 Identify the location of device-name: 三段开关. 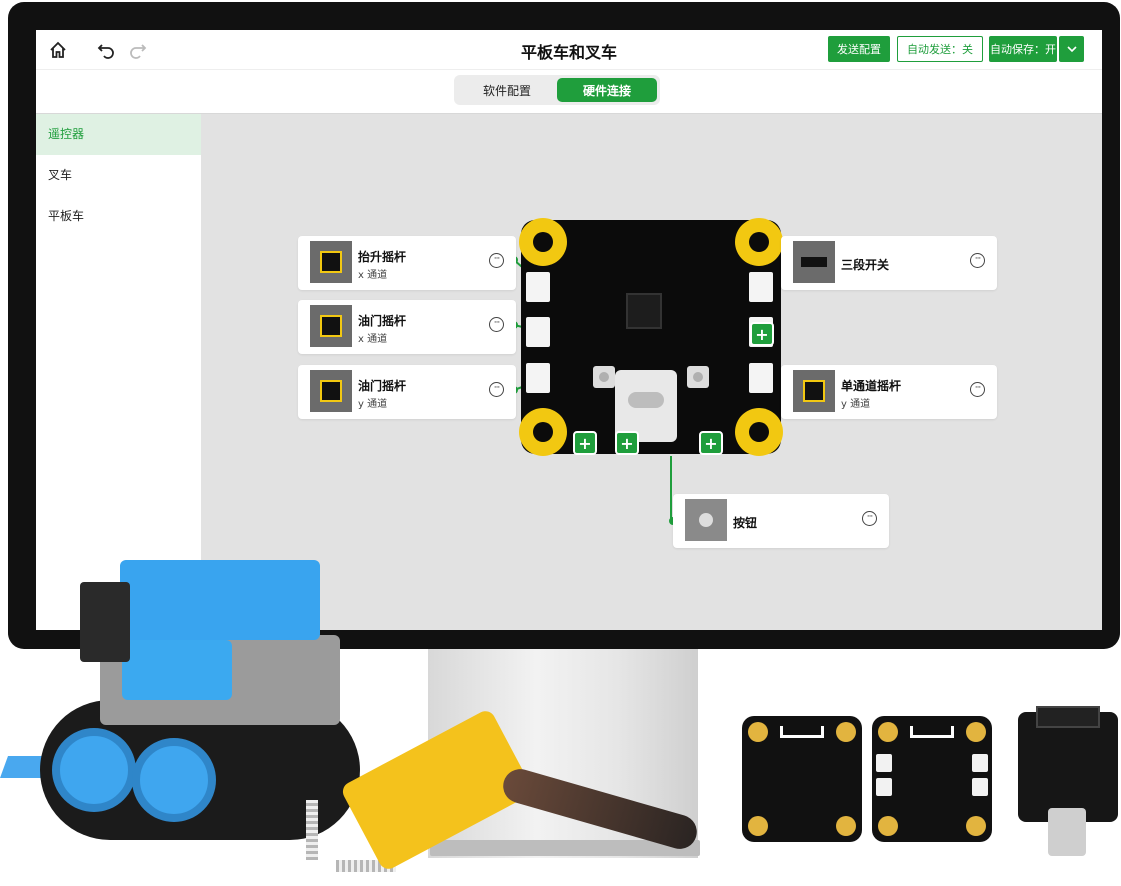
(865, 265).